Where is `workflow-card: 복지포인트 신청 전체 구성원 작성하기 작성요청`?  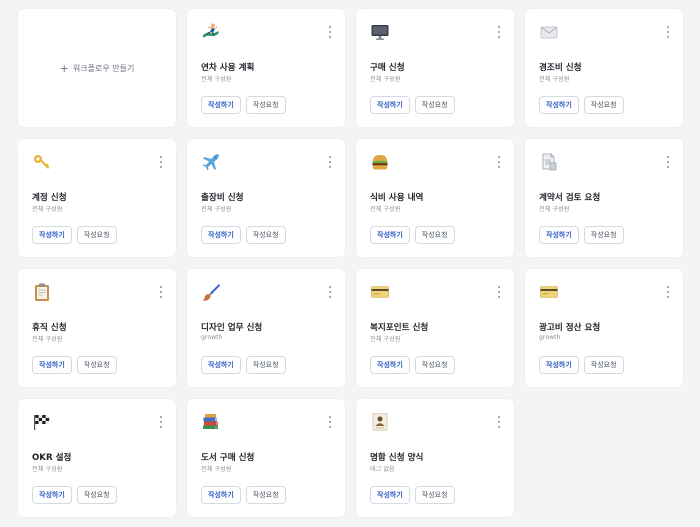 workflow-card: 복지포인트 신청 전체 구성원 작성하기 작성요청 is located at coordinates (435, 328).